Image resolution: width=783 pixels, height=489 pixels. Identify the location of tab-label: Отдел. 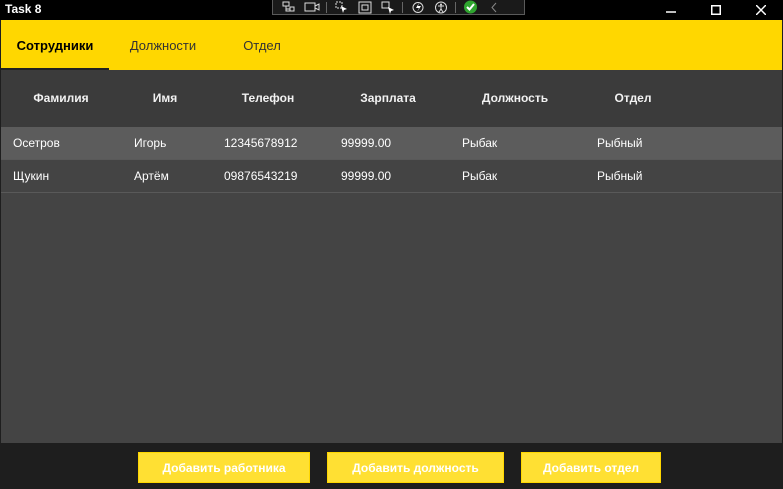
(262, 45).